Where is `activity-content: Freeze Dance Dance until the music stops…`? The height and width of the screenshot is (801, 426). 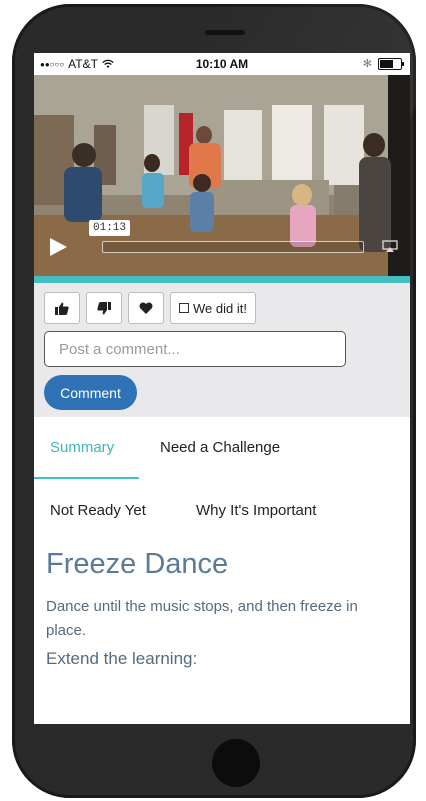 activity-content: Freeze Dance Dance until the music stops… is located at coordinates (222, 608).